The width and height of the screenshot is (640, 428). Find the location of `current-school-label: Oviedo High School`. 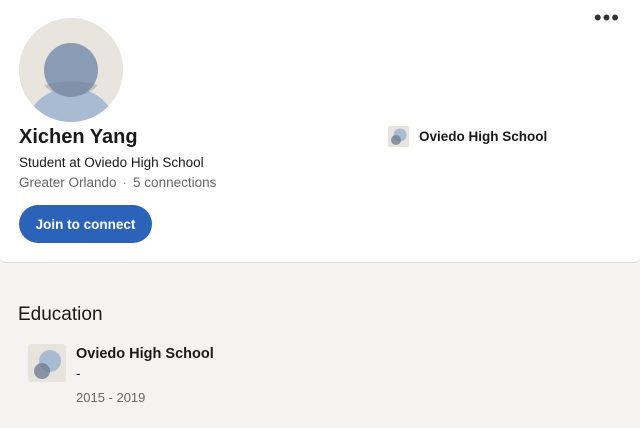

current-school-label: Oviedo High School is located at coordinates (483, 136).